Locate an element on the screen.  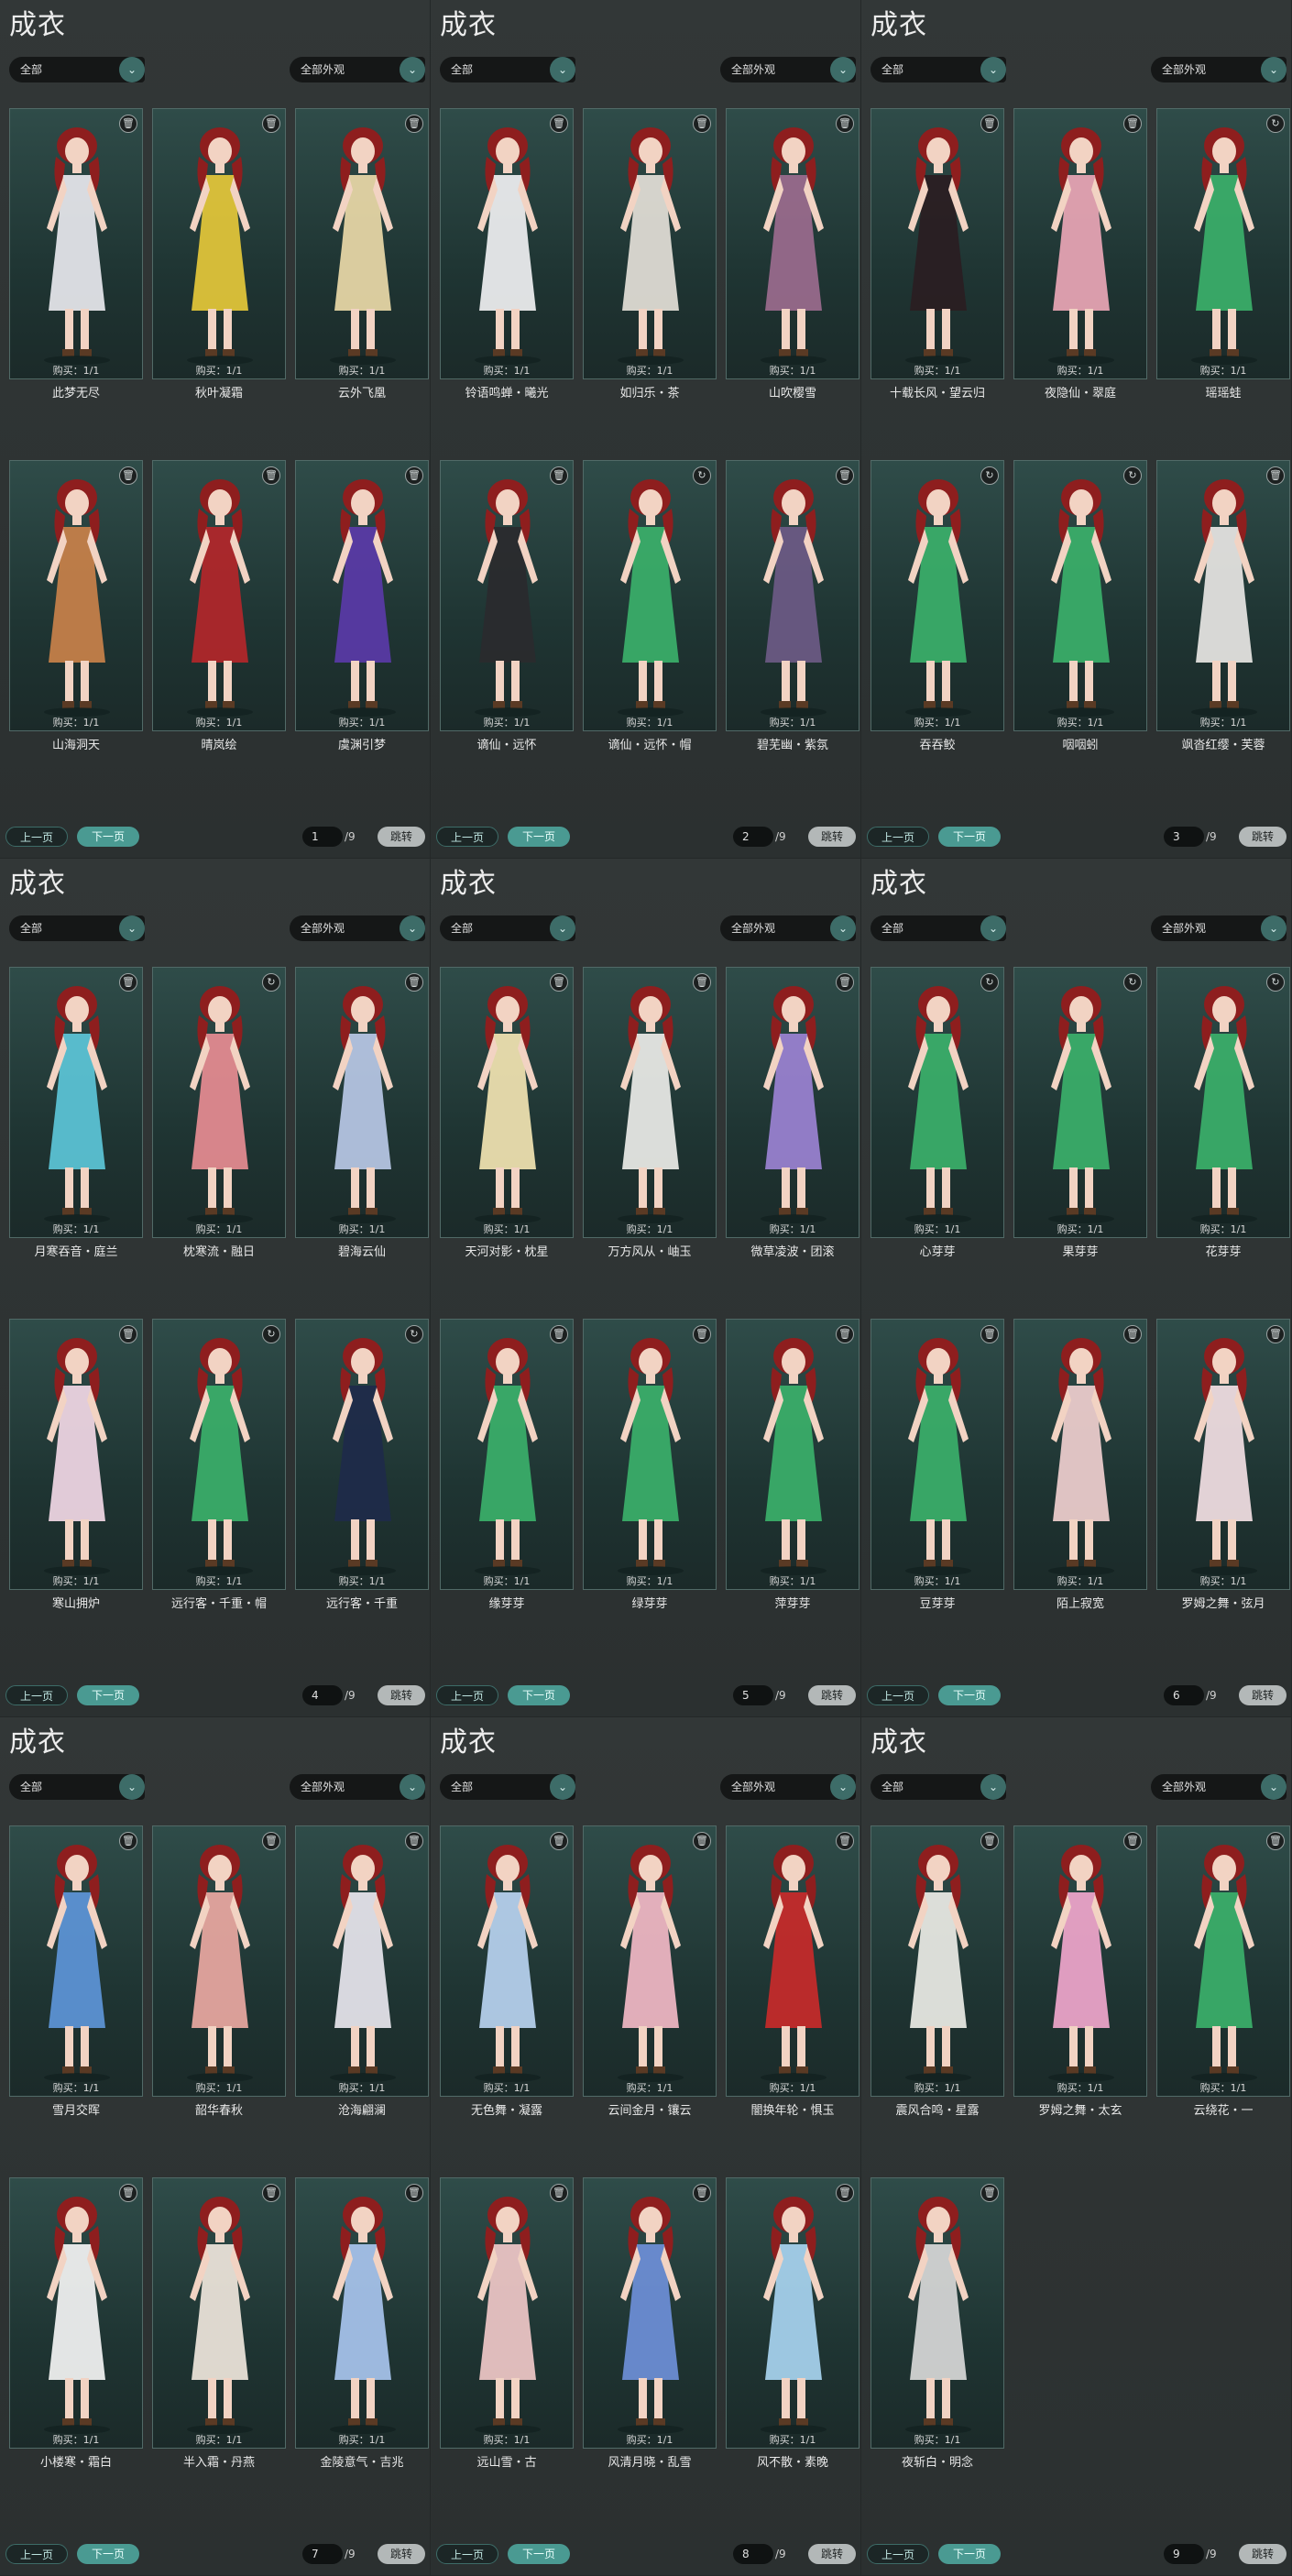
outfit-card: 🗑 购买：1/1 月寒吞音・庭兰 is located at coordinates (76, 1141).